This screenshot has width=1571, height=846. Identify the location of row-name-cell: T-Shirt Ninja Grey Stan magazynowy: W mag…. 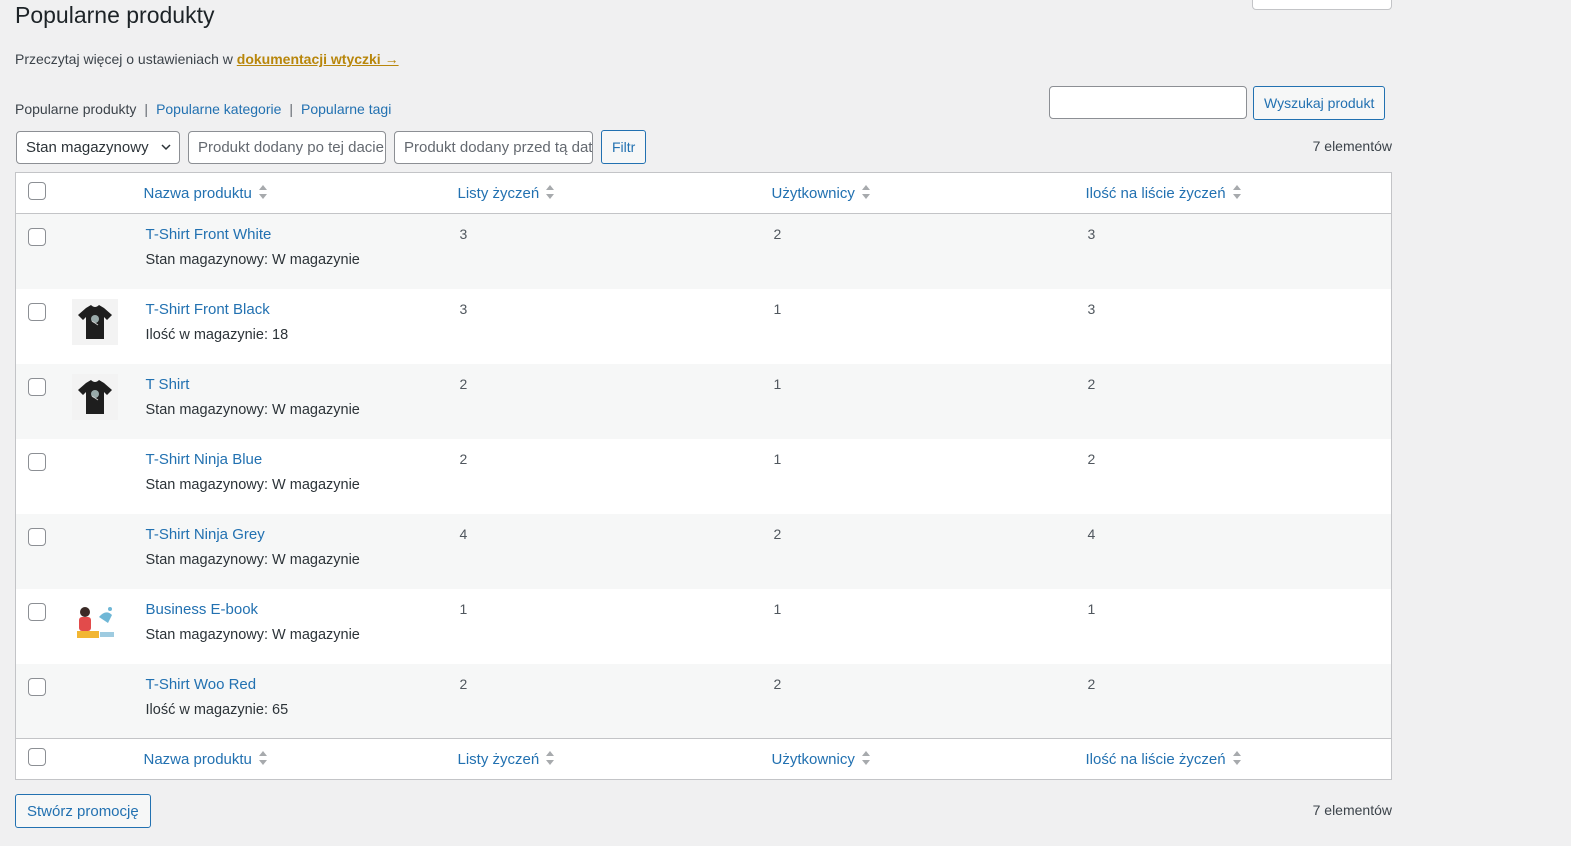
(301, 551).